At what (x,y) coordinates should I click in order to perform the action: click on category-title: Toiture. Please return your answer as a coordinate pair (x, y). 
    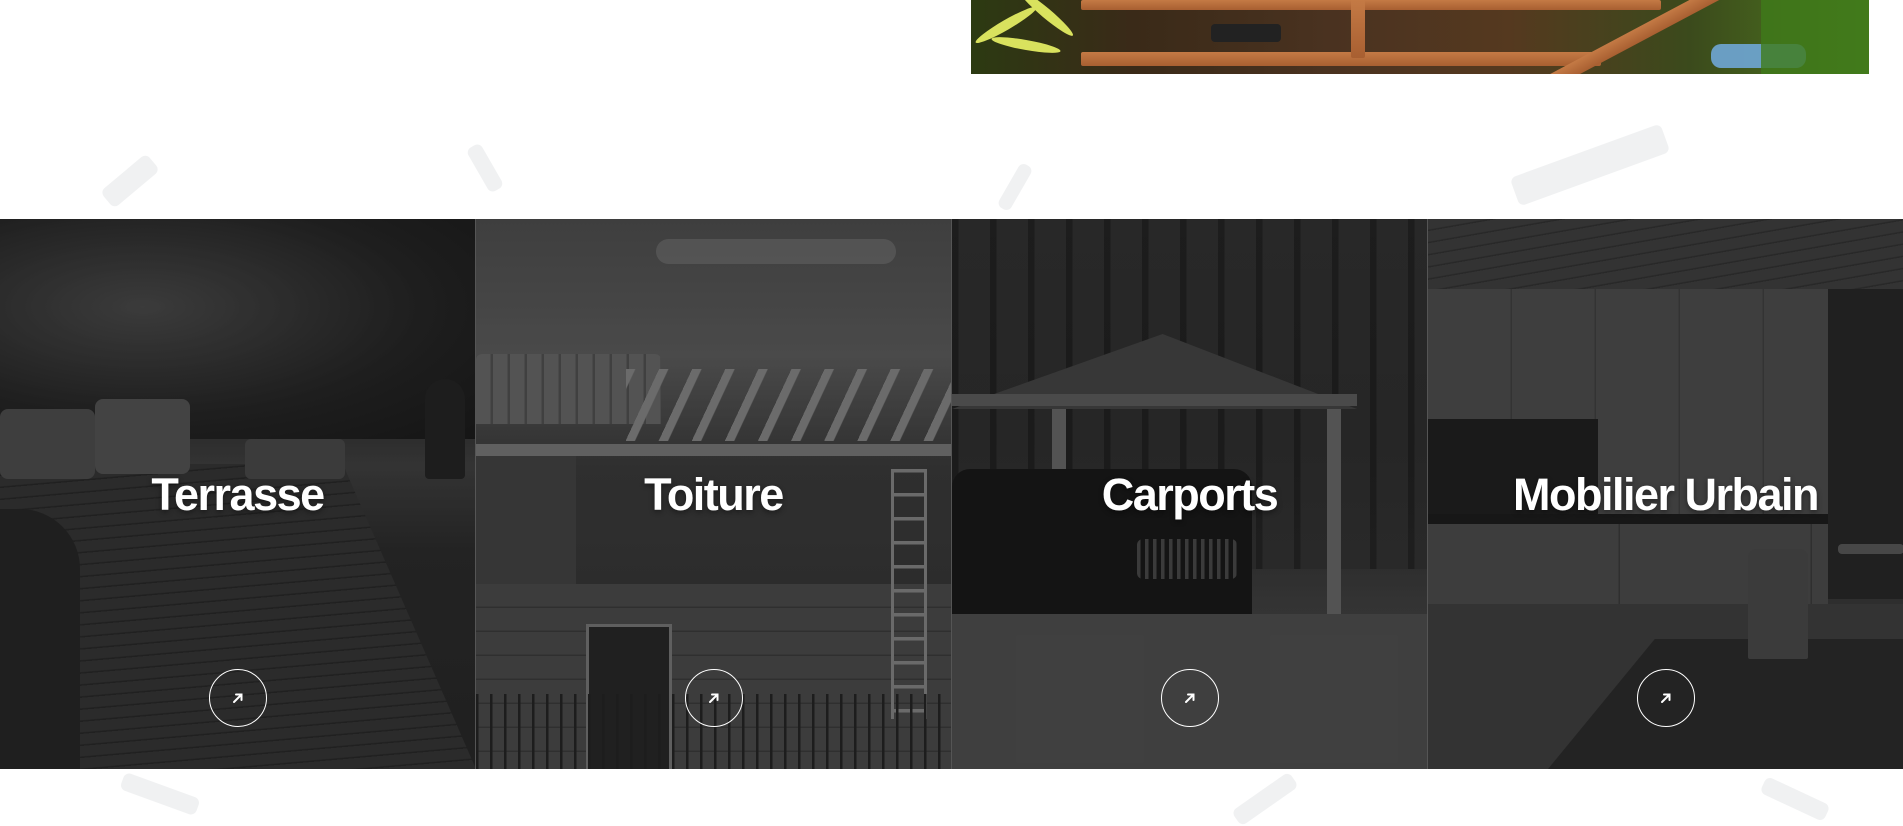
    Looking at the image, I should click on (714, 494).